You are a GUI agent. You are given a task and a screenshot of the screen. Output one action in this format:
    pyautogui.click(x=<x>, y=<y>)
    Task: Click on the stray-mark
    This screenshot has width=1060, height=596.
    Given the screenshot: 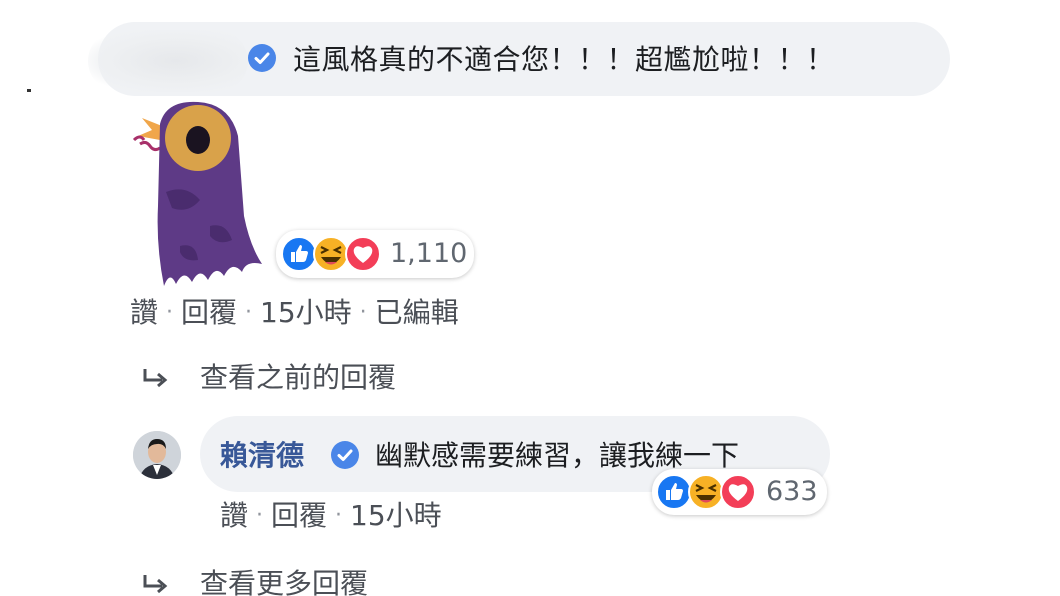 What is the action you would take?
    pyautogui.click(x=29, y=90)
    